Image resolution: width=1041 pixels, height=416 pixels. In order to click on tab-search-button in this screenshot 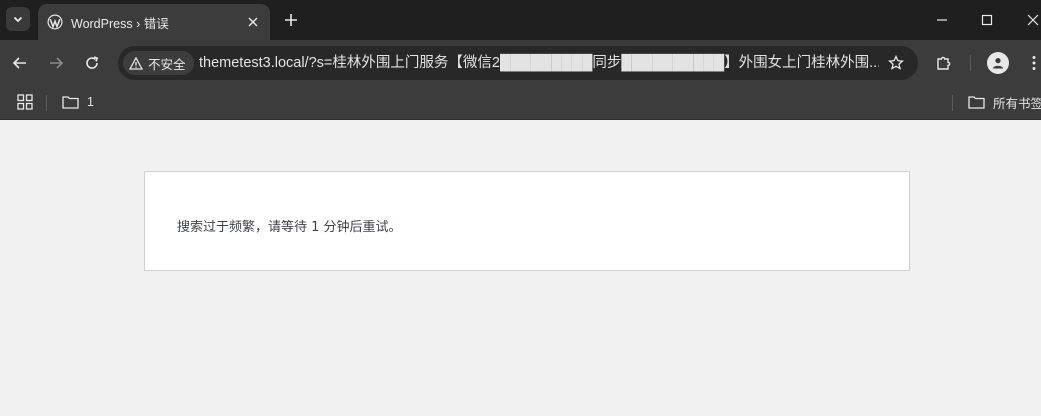, I will do `click(18, 19)`.